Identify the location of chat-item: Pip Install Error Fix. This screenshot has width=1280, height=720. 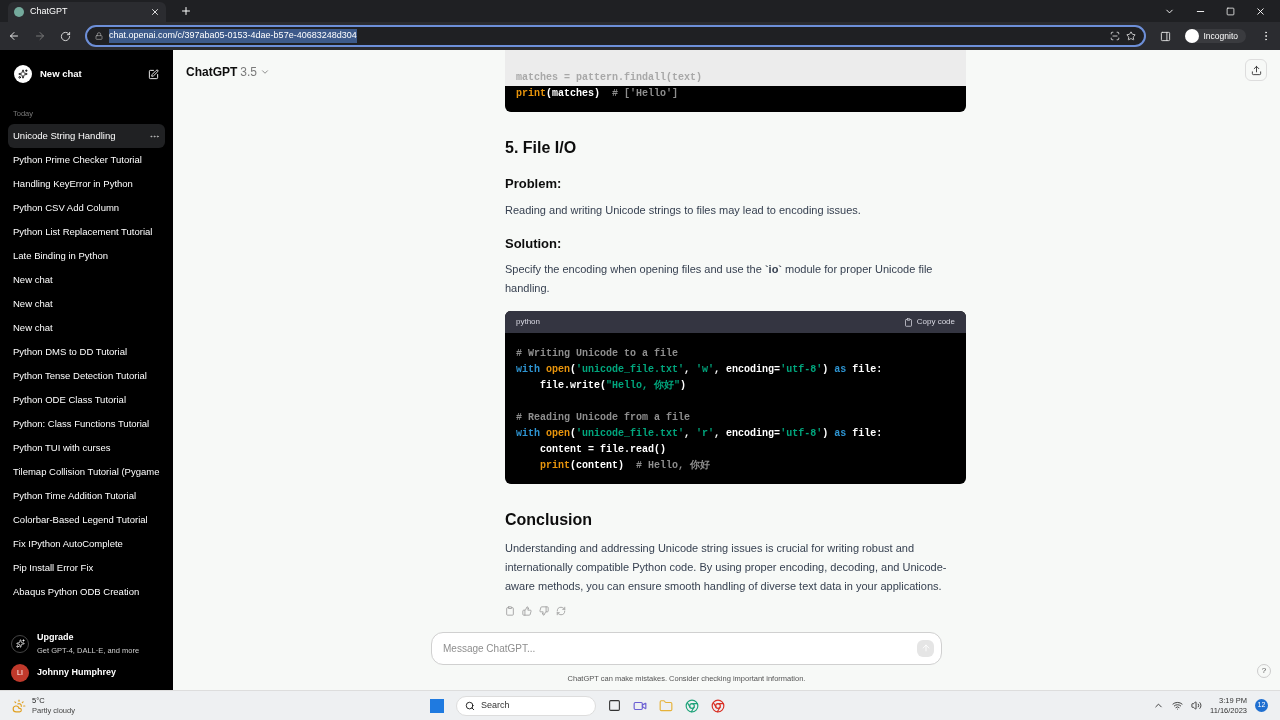
(86, 568).